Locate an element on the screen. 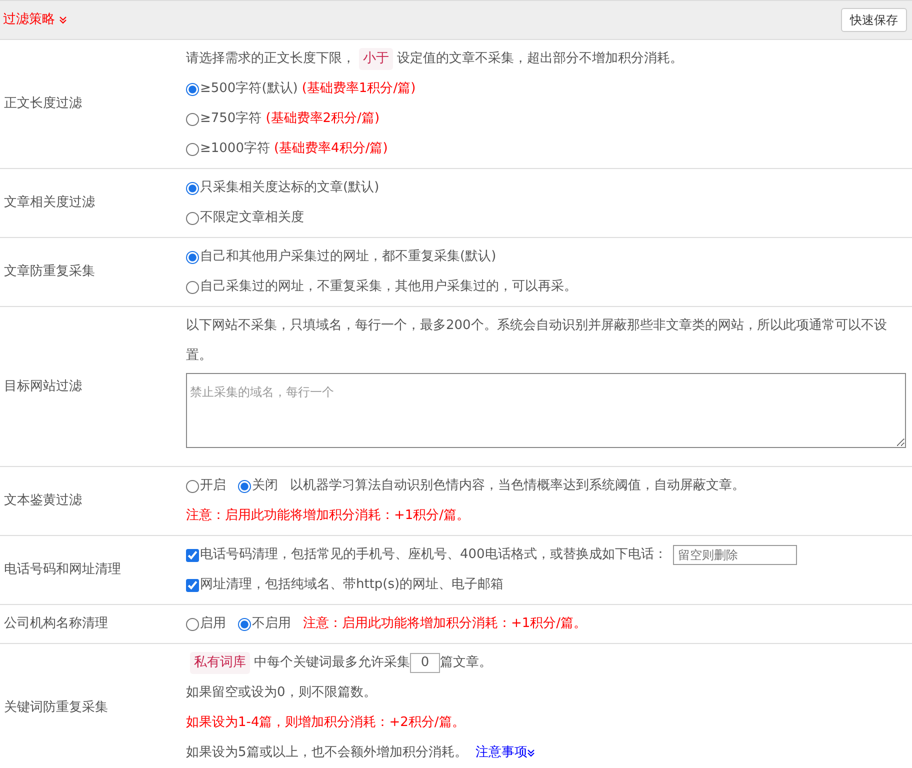  save-button: 快速保存 is located at coordinates (874, 20).